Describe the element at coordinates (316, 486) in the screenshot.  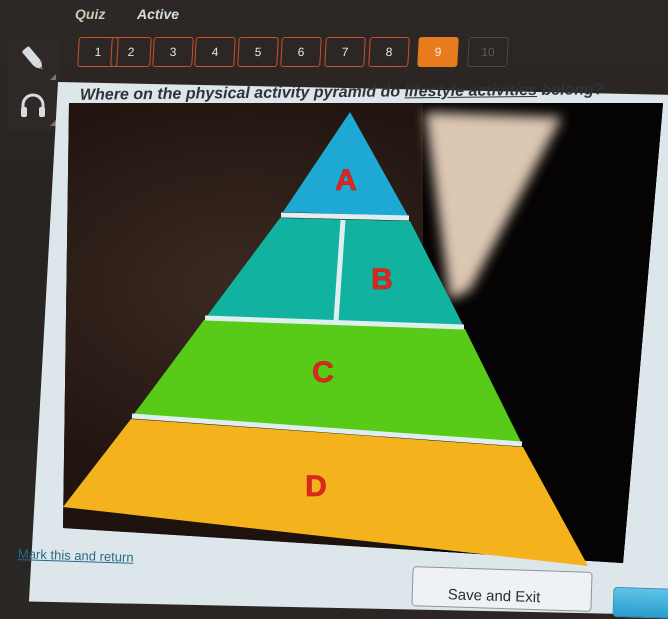
I see `pyramid-label-d: D` at that location.